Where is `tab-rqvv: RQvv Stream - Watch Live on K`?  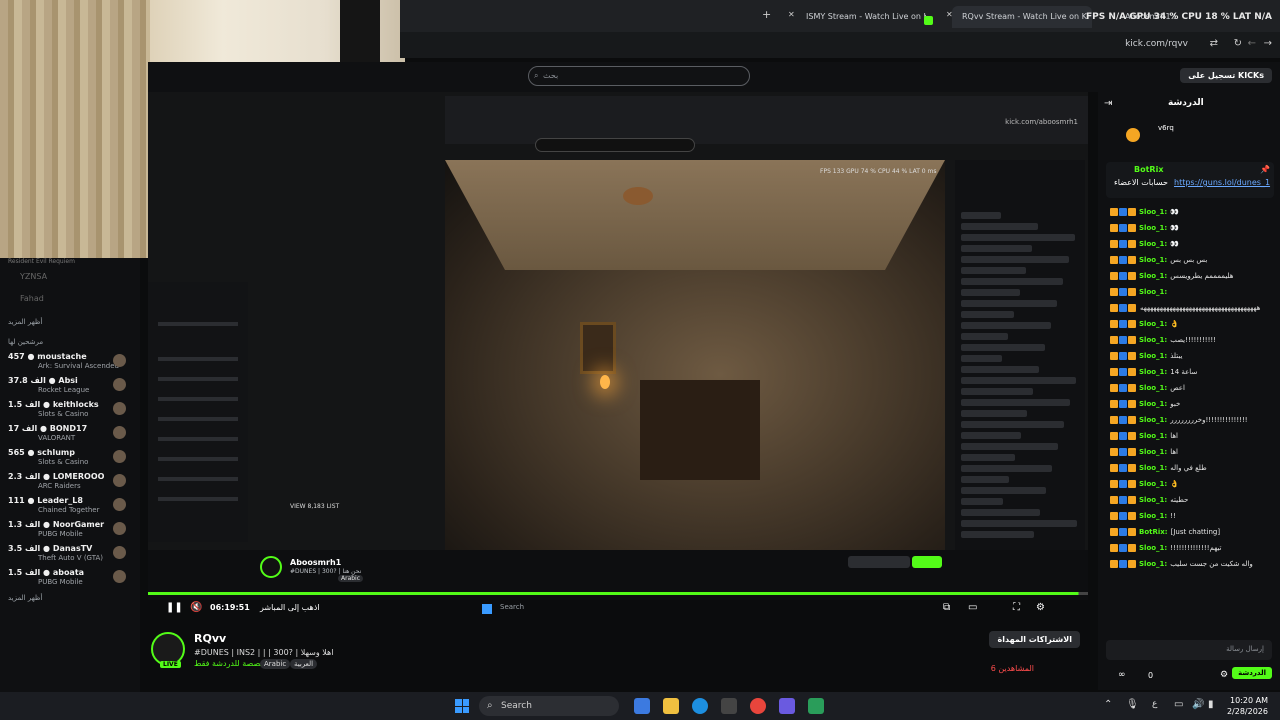 tab-rqvv: RQvv Stream - Watch Live on K is located at coordinates (1022, 17).